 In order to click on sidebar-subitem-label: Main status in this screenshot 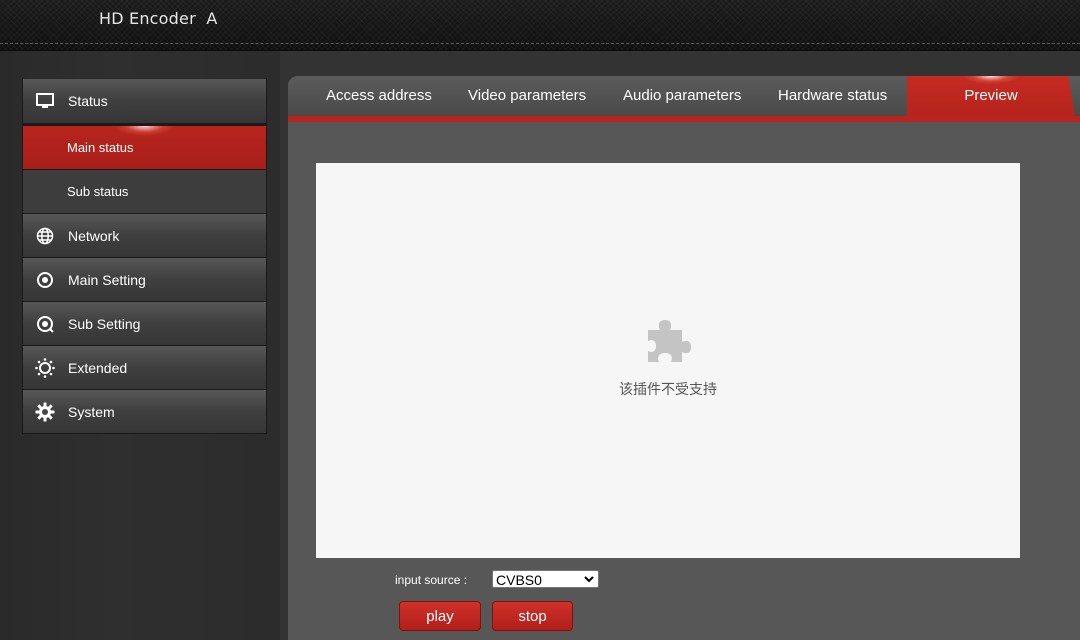, I will do `click(100, 147)`.